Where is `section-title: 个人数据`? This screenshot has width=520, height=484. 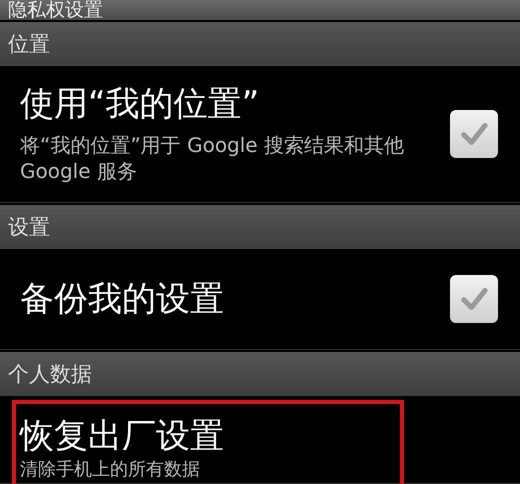
section-title: 个人数据 is located at coordinates (50, 374).